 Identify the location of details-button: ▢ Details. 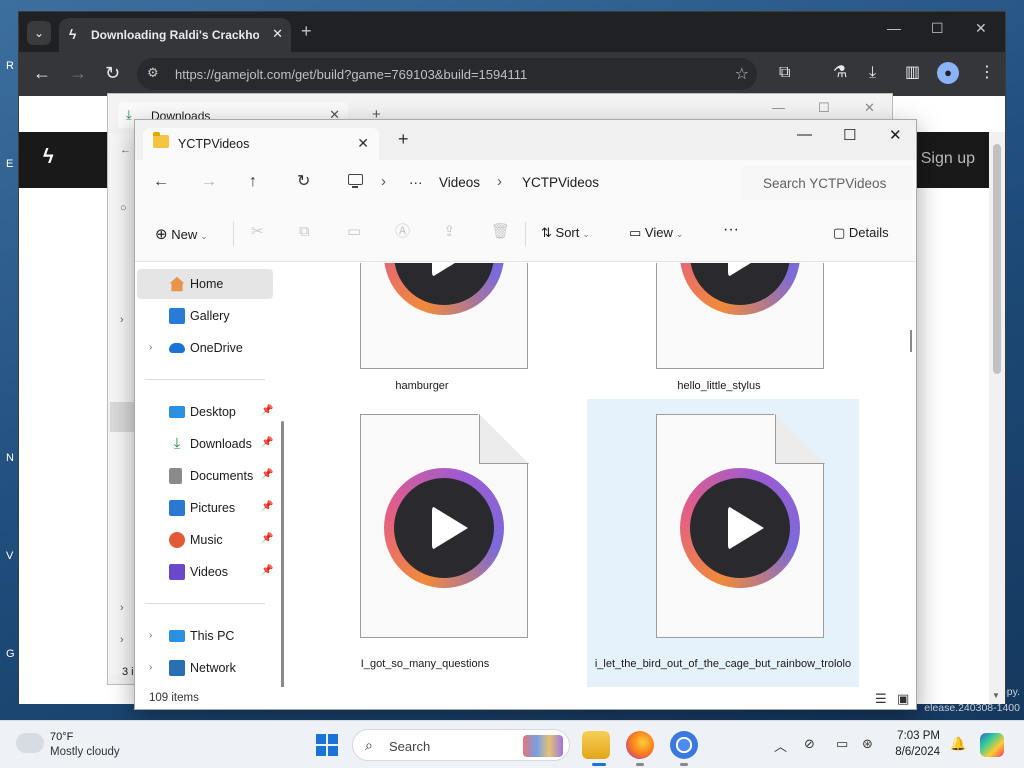
(861, 233).